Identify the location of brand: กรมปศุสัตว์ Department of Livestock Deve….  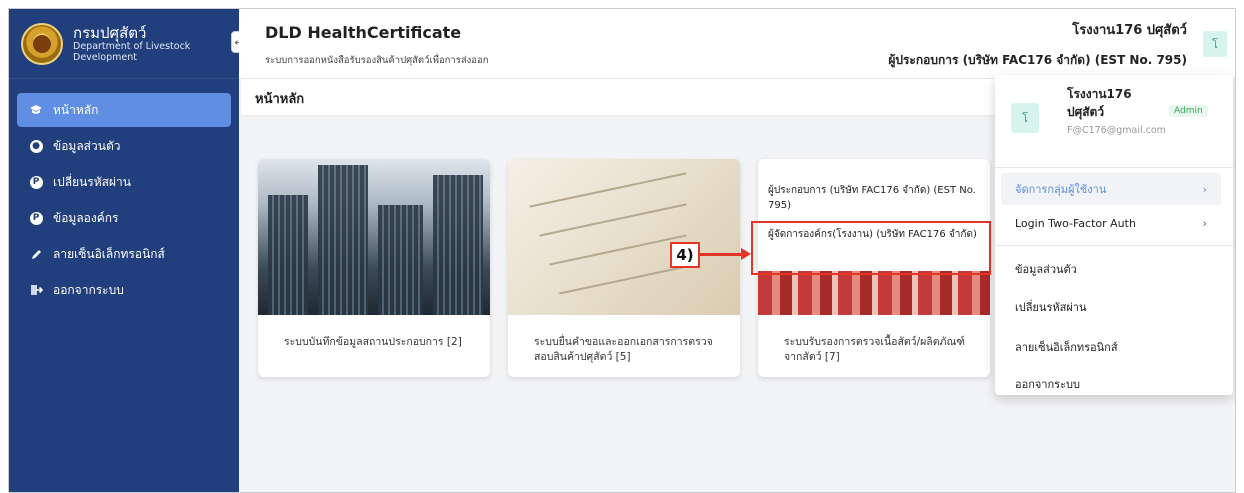
(128, 44).